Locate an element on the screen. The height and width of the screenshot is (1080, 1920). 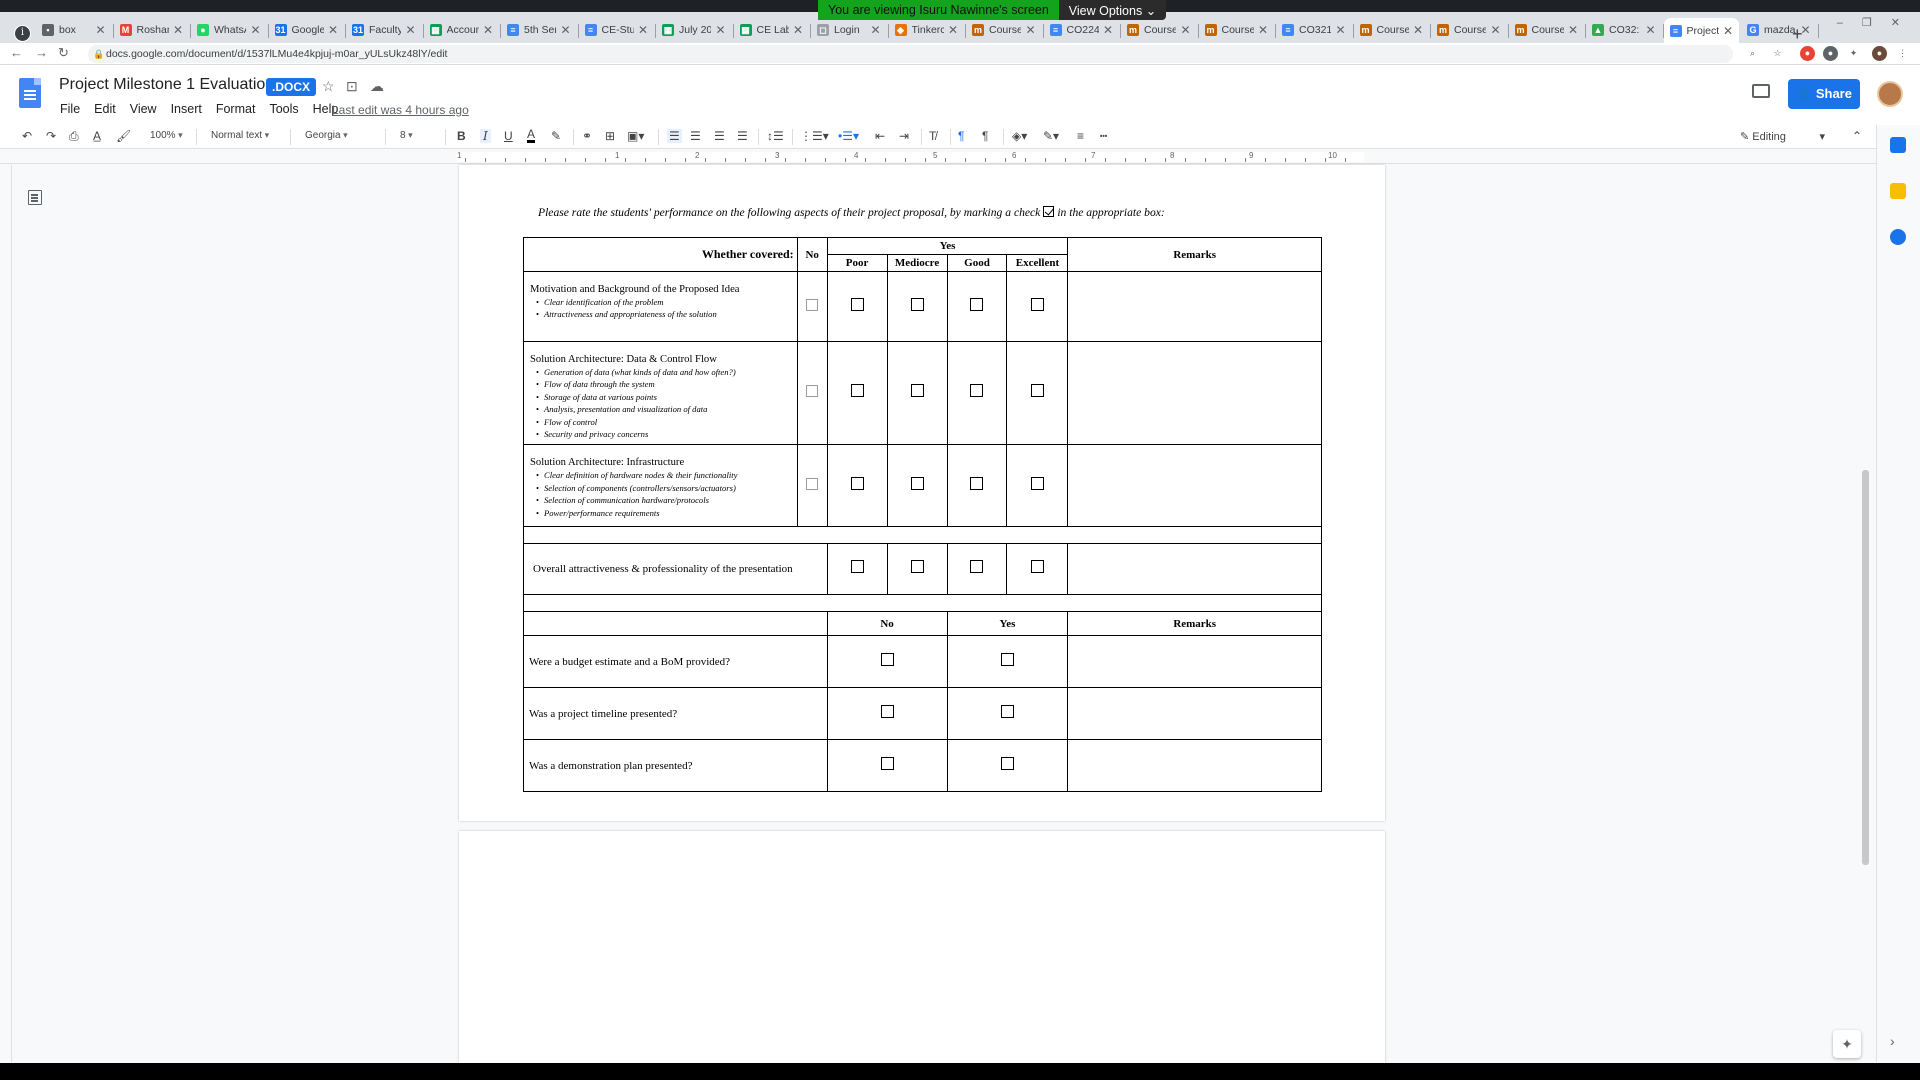
paint-format-icon: 🖌 is located at coordinates (123, 136).